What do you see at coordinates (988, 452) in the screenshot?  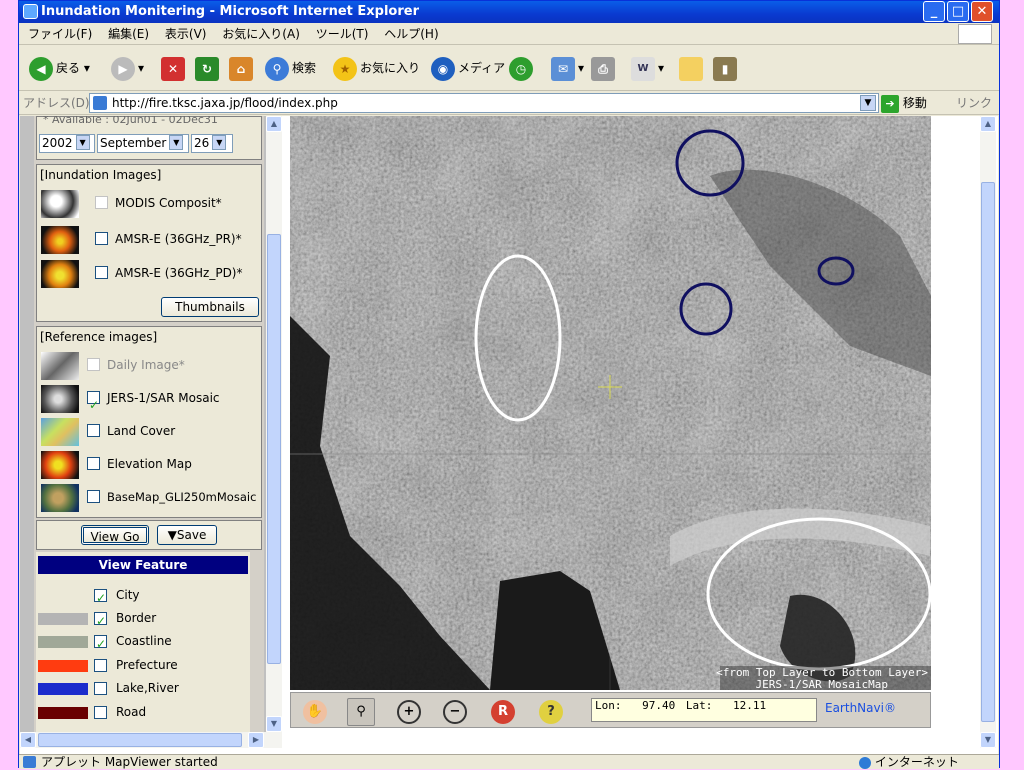 I see `page-scroll-thumb` at bounding box center [988, 452].